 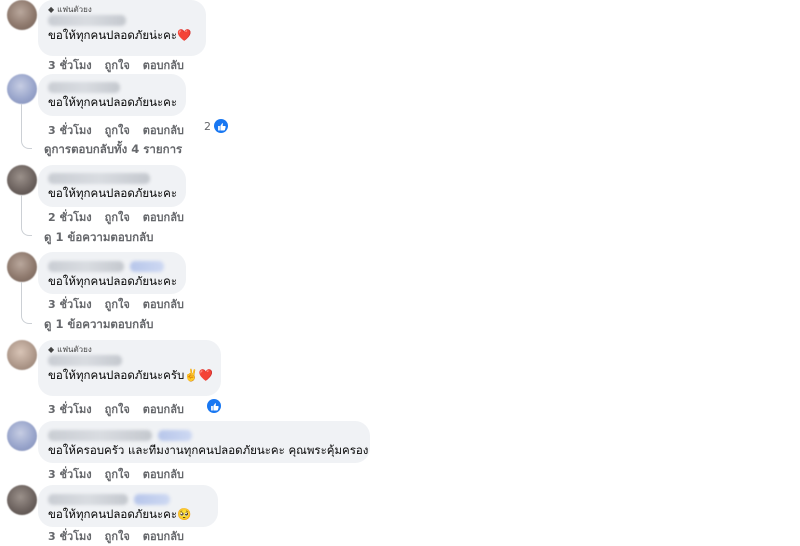 What do you see at coordinates (184, 514) in the screenshot?
I see `emoji: 🥺` at bounding box center [184, 514].